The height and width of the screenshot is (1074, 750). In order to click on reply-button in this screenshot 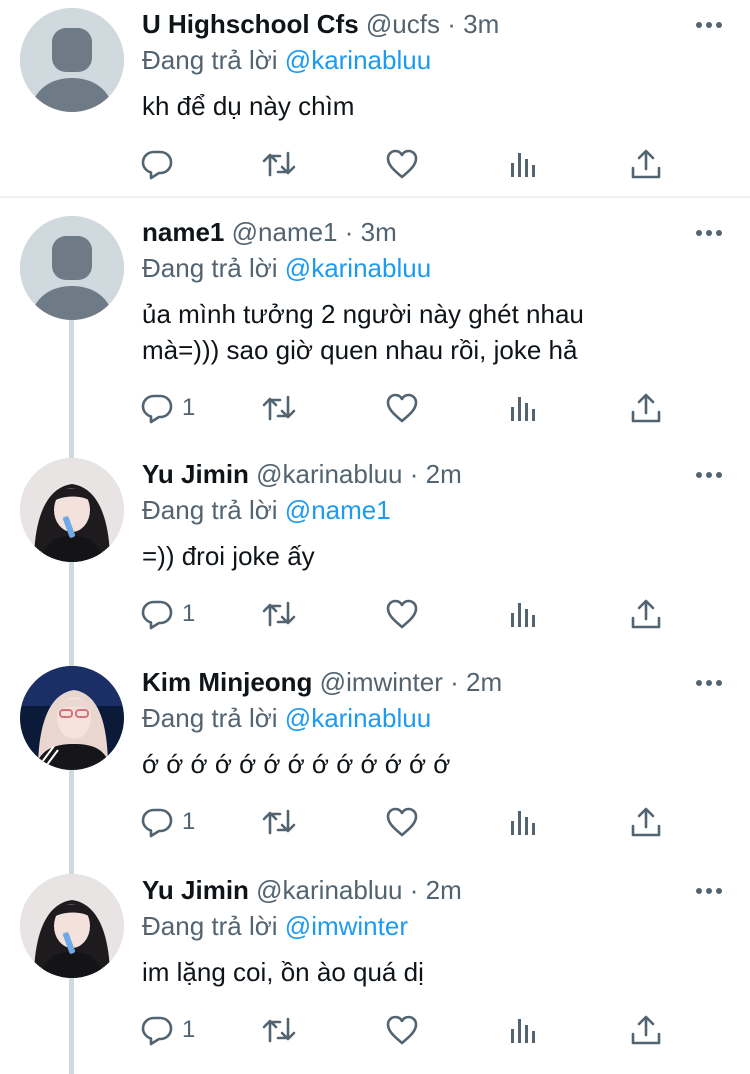, I will do `click(161, 164)`.